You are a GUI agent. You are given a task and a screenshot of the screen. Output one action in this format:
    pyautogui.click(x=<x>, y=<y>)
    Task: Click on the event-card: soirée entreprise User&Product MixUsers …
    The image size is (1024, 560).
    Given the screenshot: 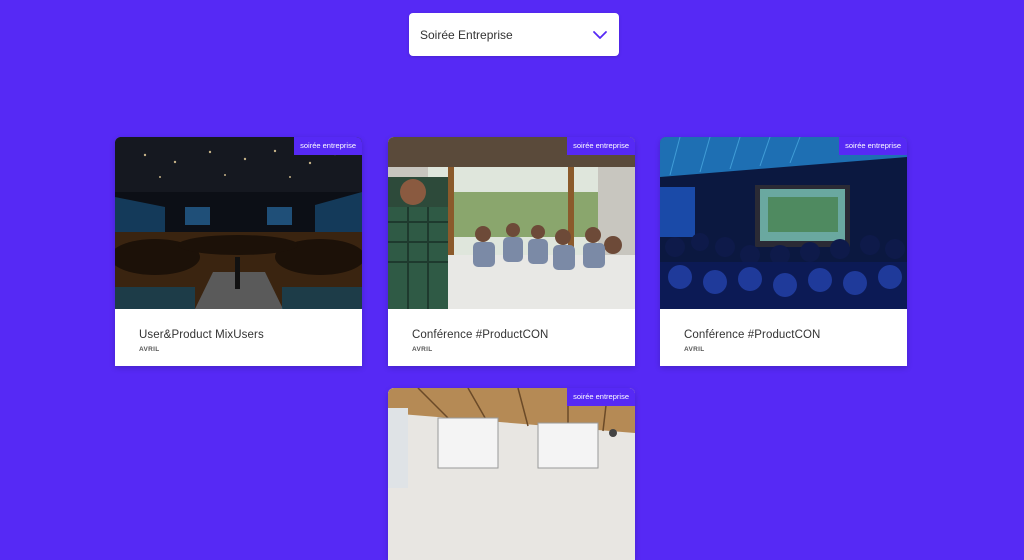 What is the action you would take?
    pyautogui.click(x=238, y=251)
    